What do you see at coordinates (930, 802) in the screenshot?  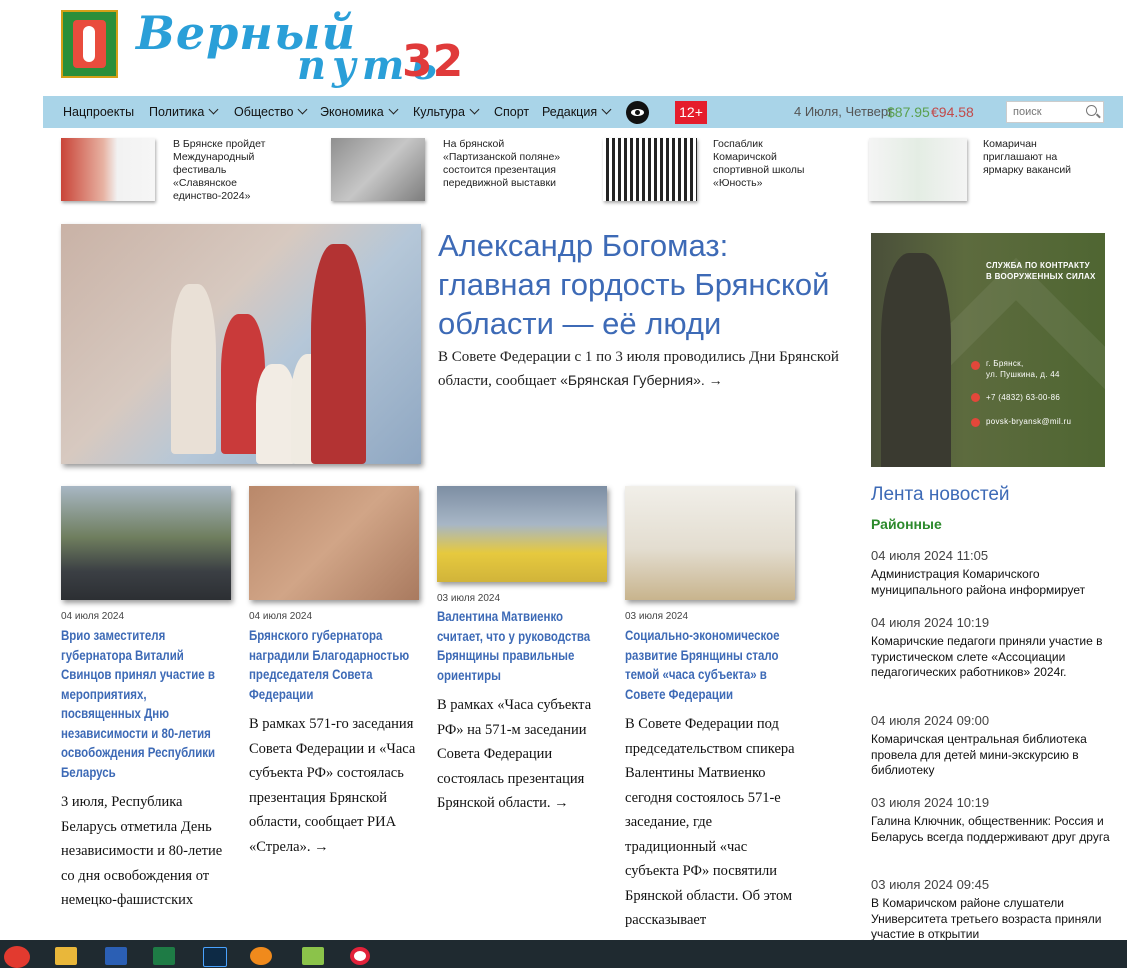 I see `feed-date-4: 03 июля 2024 10:19` at bounding box center [930, 802].